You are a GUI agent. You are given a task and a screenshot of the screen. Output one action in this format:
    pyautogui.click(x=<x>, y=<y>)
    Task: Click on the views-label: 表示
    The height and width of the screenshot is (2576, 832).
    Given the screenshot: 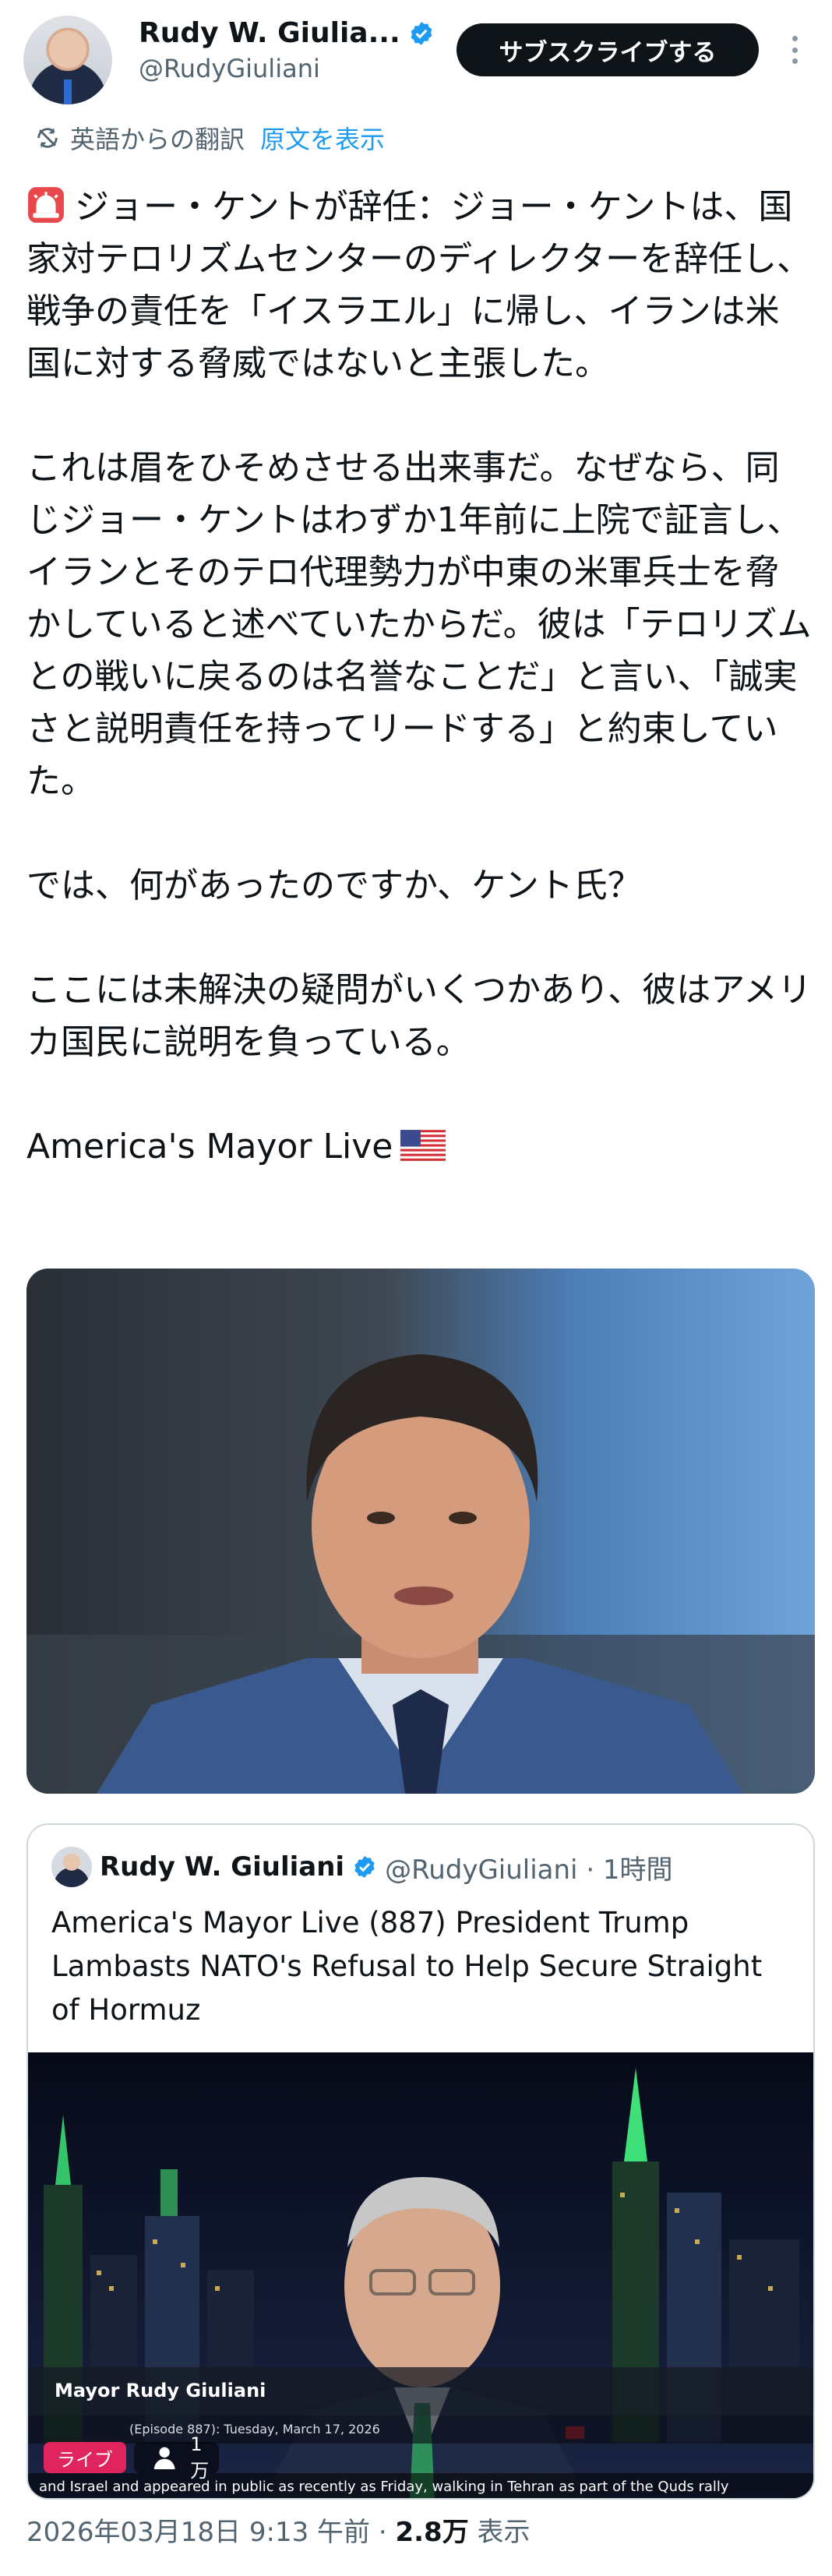 What is the action you would take?
    pyautogui.click(x=500, y=2532)
    